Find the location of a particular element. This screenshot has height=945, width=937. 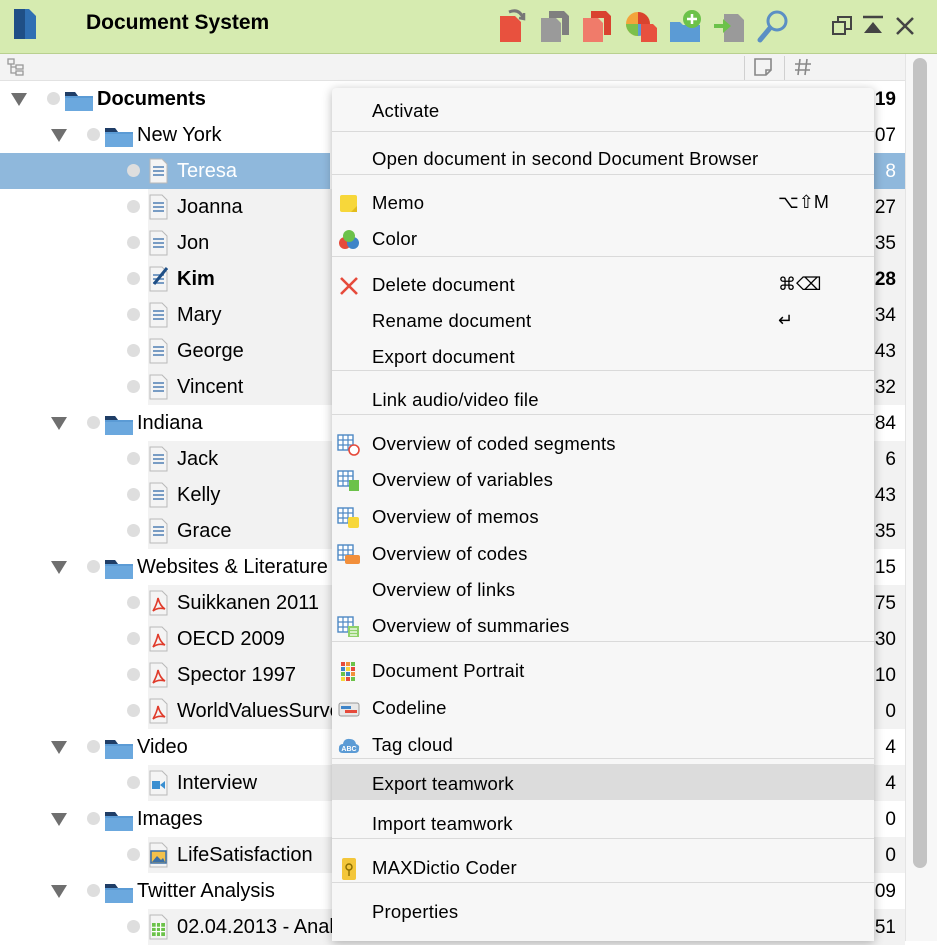

menu-item-label: Overview of coded segments is located at coordinates (494, 443).